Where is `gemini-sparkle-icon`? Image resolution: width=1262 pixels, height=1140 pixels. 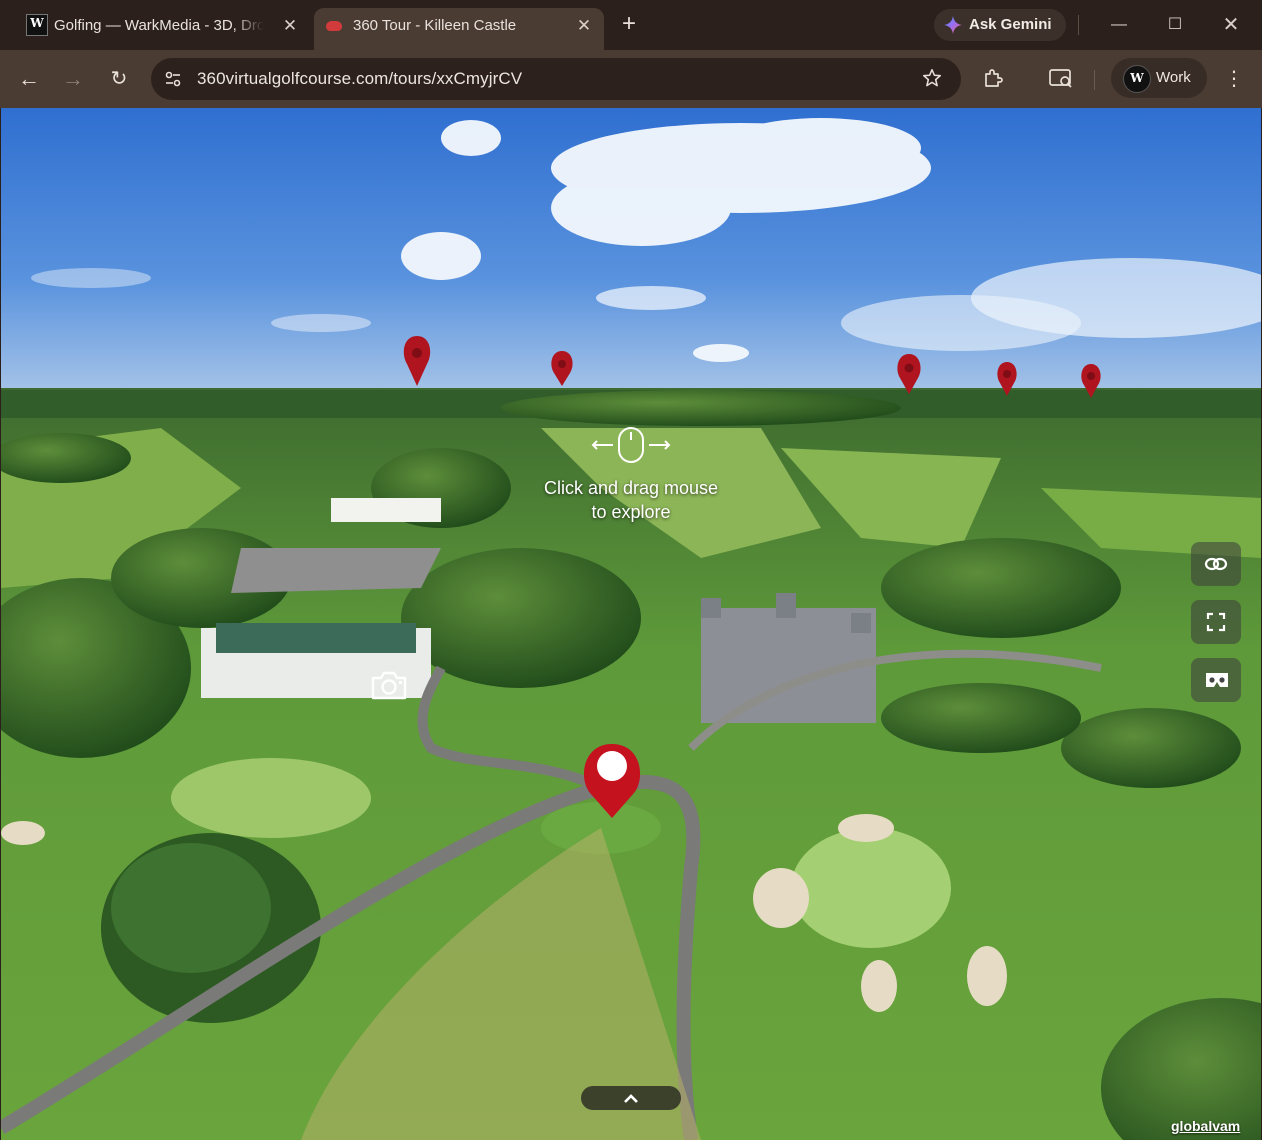 gemini-sparkle-icon is located at coordinates (953, 25).